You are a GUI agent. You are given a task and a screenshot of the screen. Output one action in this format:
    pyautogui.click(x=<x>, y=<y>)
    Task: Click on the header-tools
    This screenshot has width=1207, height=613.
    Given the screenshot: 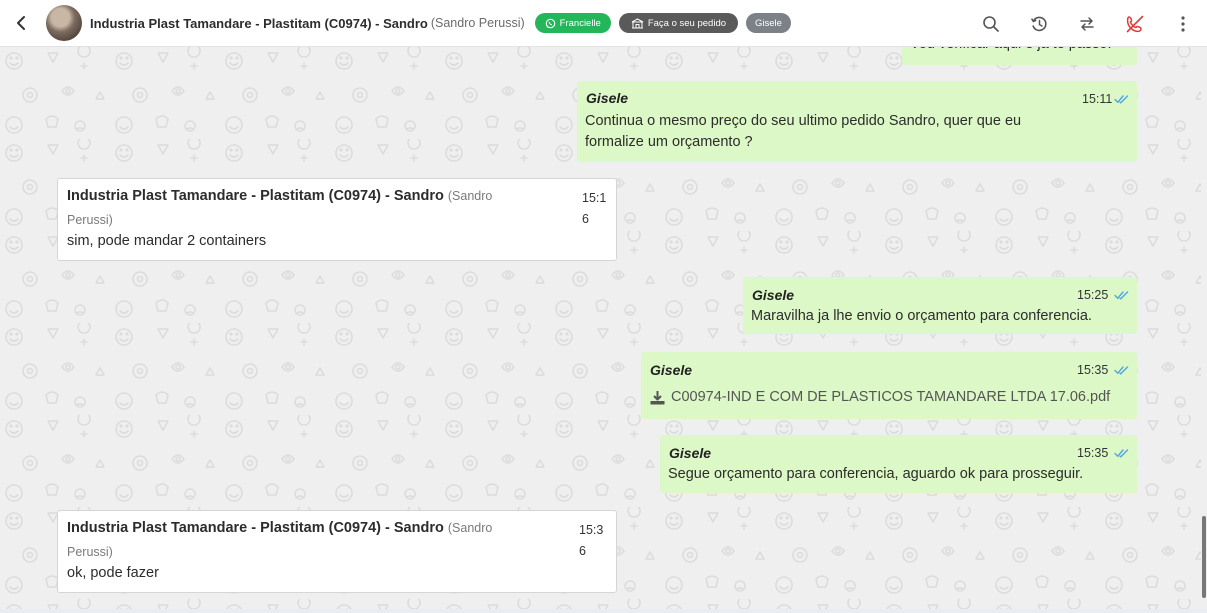 What is the action you would take?
    pyautogui.click(x=1087, y=23)
    